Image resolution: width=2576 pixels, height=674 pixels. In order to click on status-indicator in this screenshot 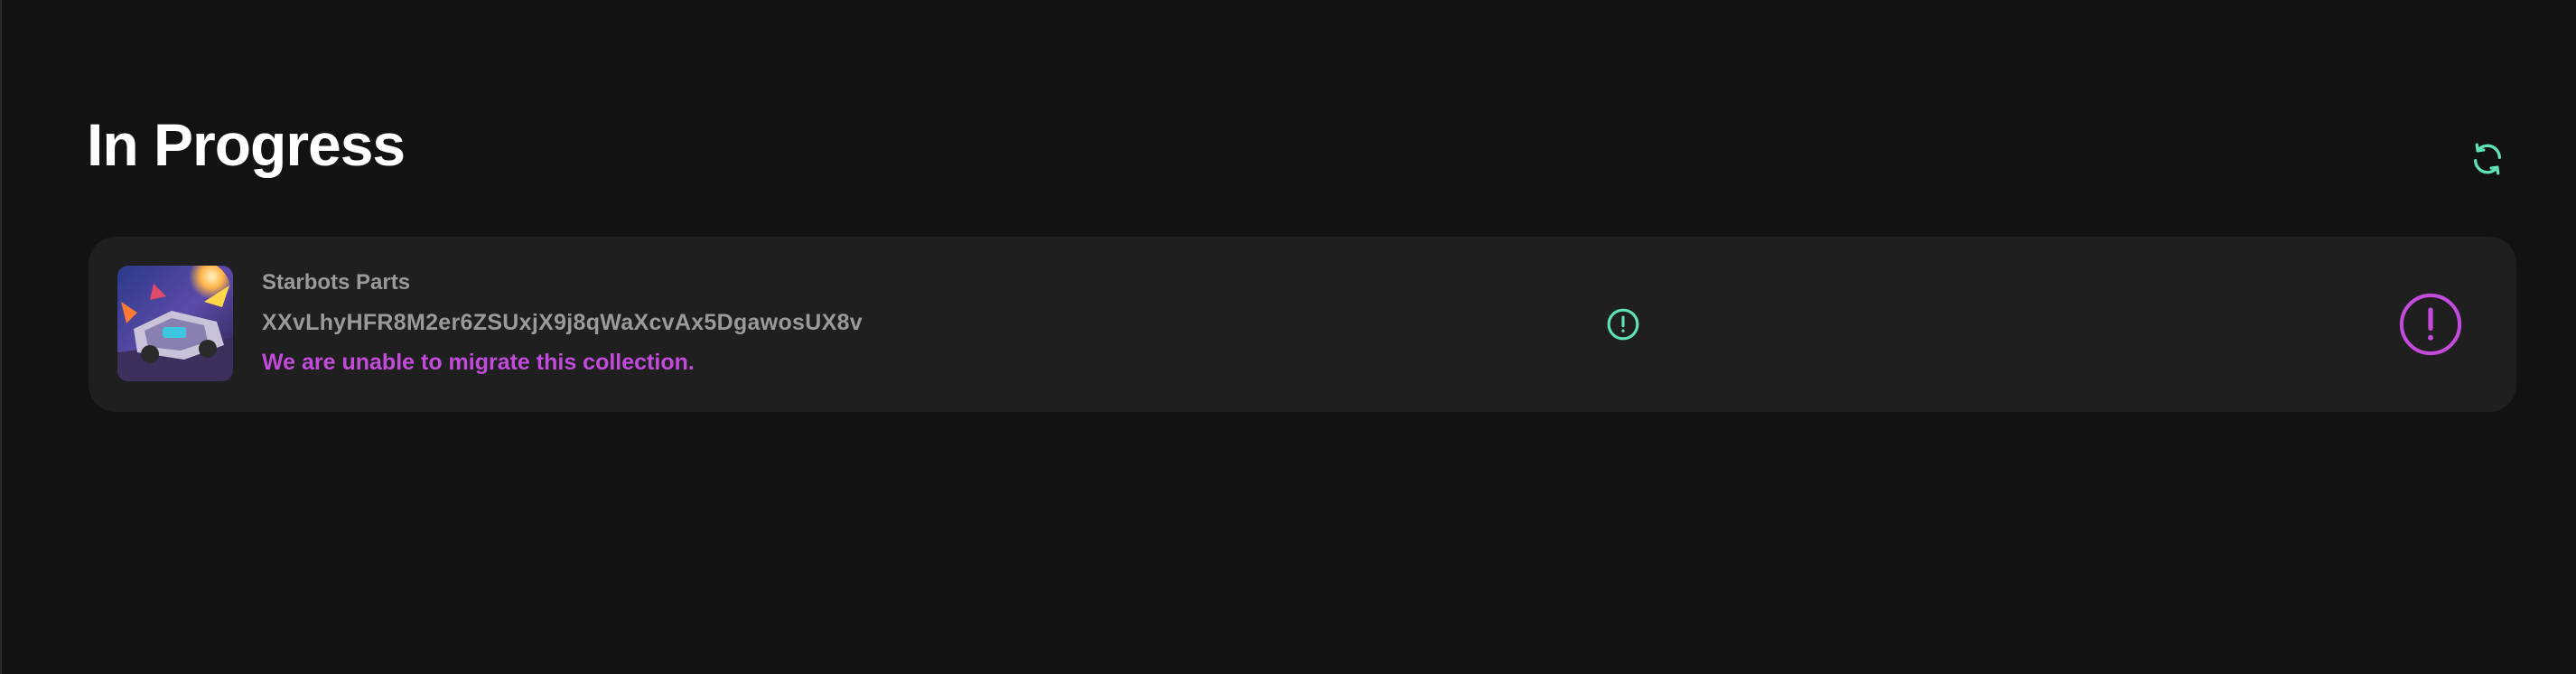, I will do `click(1623, 324)`.